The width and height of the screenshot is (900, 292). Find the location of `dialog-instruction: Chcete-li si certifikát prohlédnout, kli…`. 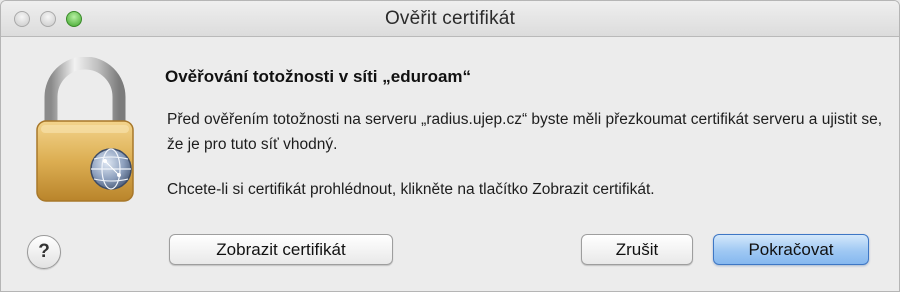

dialog-instruction: Chcete-li si certifikát prohlédnout, kli… is located at coordinates (411, 189).